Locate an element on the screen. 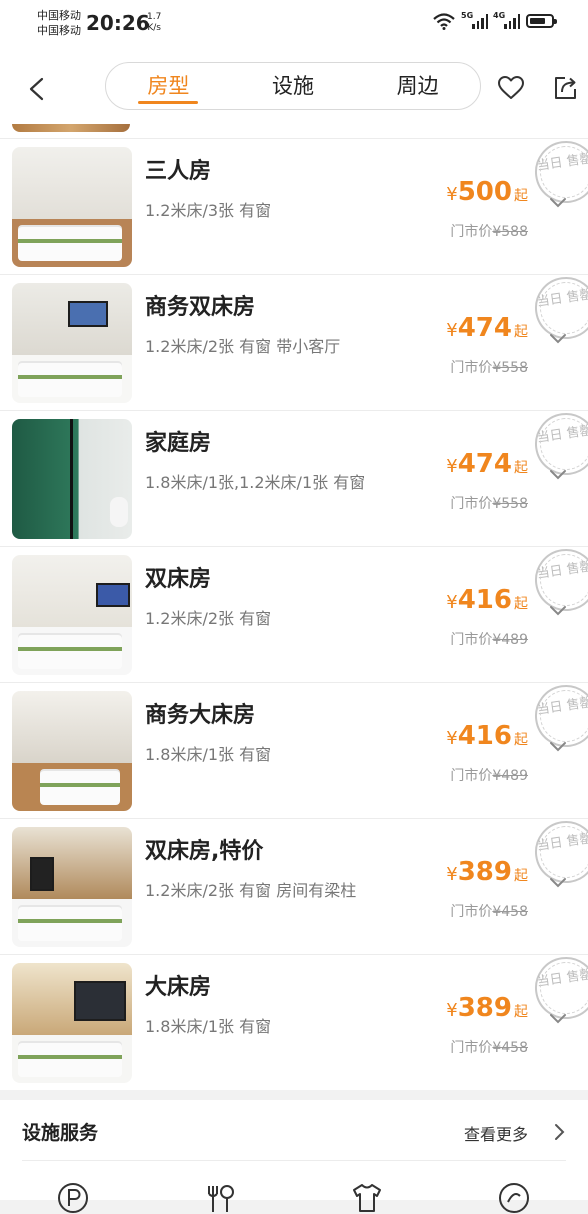 This screenshot has width=588, height=1214. carrier-1: 中国移动 is located at coordinates (59, 15).